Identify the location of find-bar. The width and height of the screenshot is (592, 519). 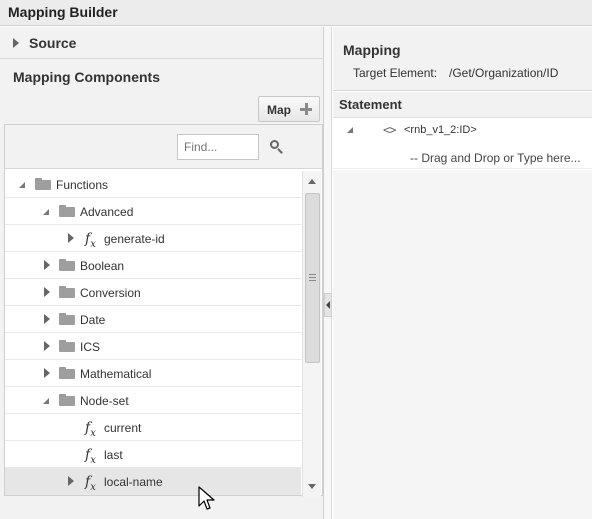
(163, 147).